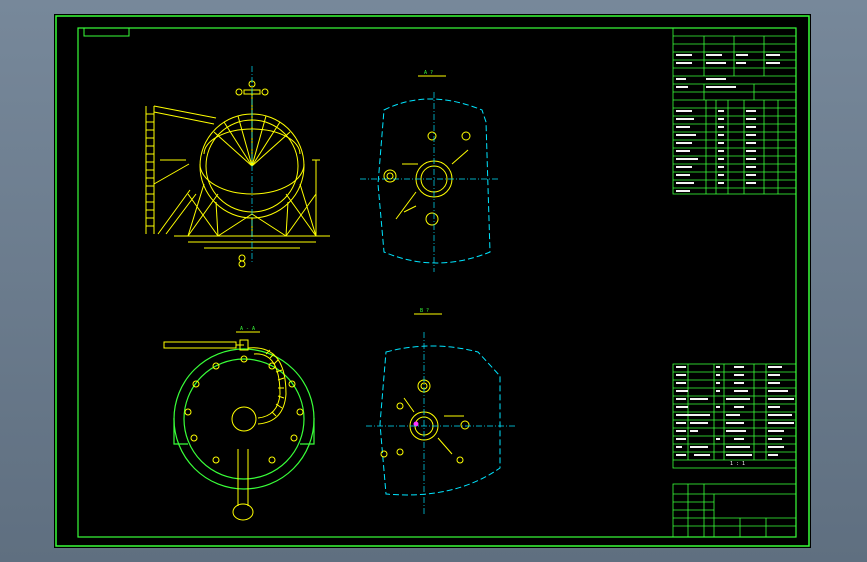 The width and height of the screenshot is (867, 562). I want to click on corner-tag-box, so click(106, 32).